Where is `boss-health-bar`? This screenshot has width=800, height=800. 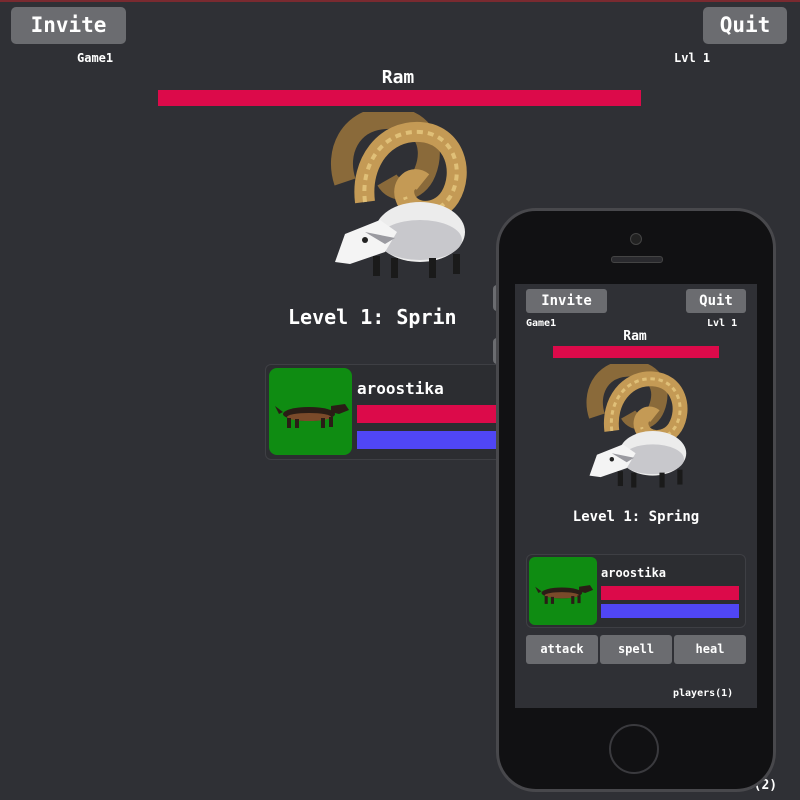 boss-health-bar is located at coordinates (399, 98).